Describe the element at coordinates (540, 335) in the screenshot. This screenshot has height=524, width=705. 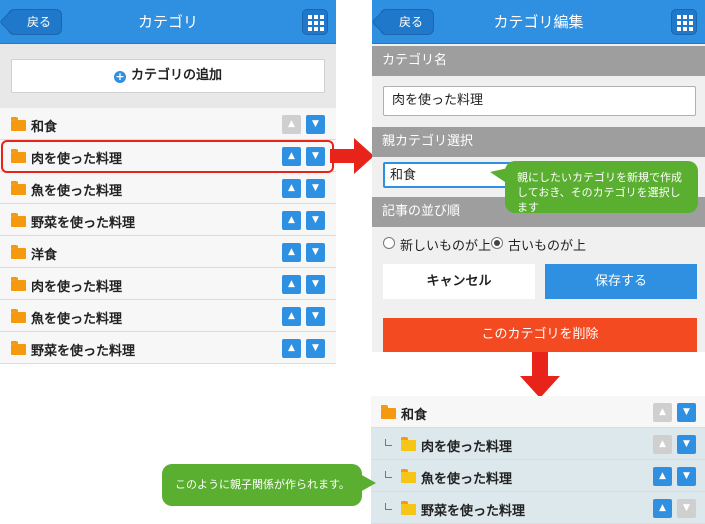
I see `delete-category-button: このカテゴリを削除` at that location.